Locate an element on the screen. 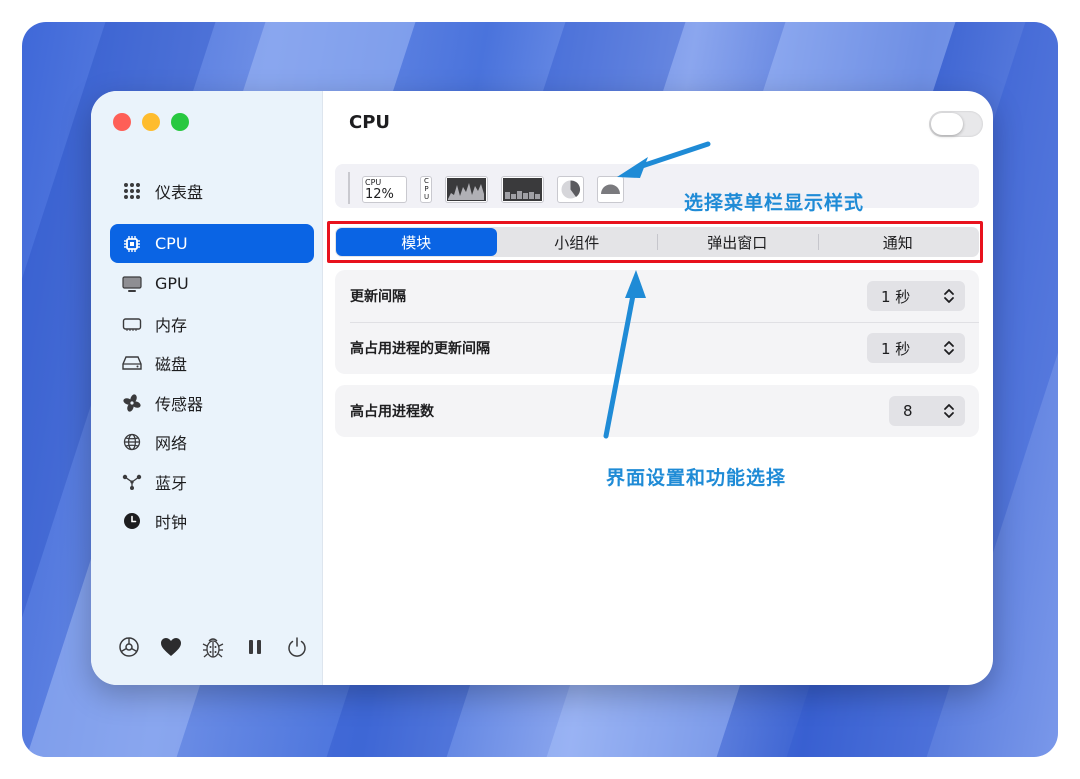 The image size is (1080, 779). arrow-to-preview is located at coordinates (672, 156).